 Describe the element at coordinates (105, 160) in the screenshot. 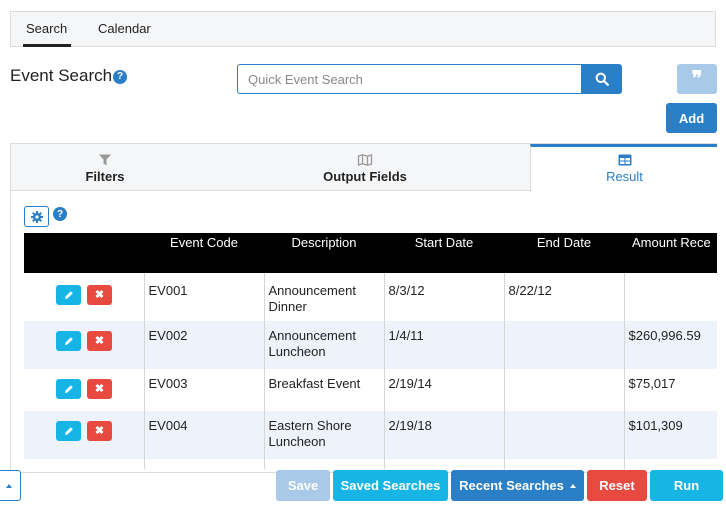

I see `filter-icon` at that location.